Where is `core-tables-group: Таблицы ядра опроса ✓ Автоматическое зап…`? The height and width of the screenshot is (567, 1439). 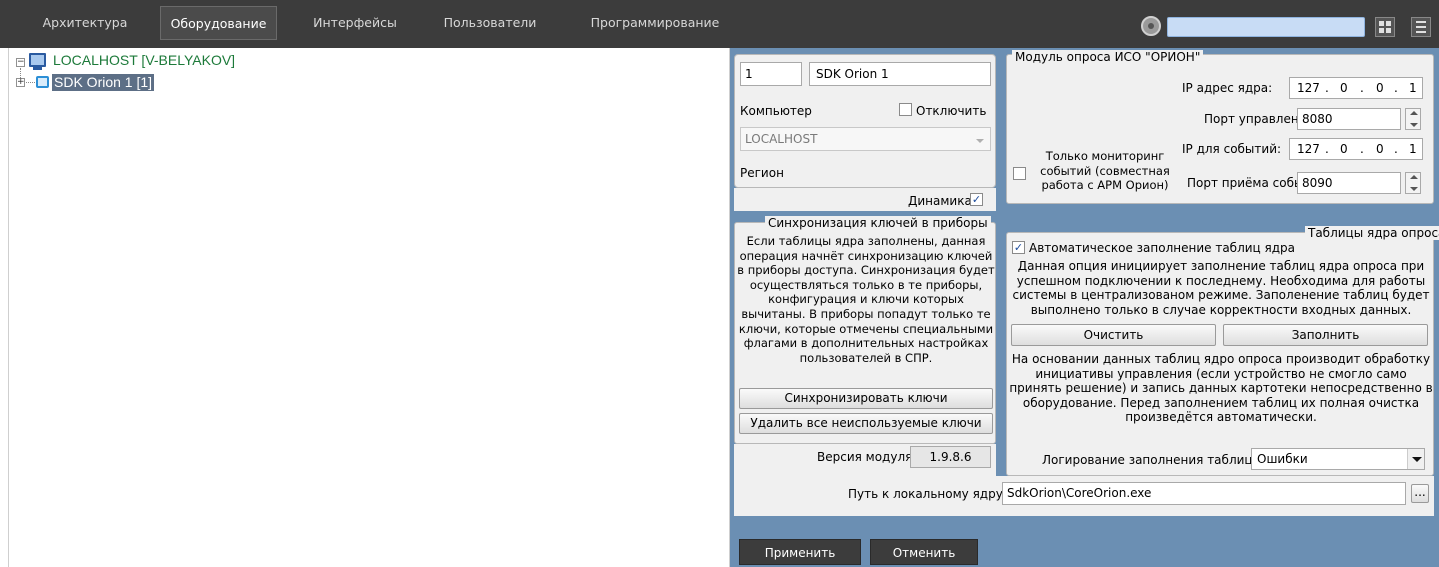
core-tables-group: Таблицы ядра опроса ✓ Автоматическое зап… is located at coordinates (1222, 351).